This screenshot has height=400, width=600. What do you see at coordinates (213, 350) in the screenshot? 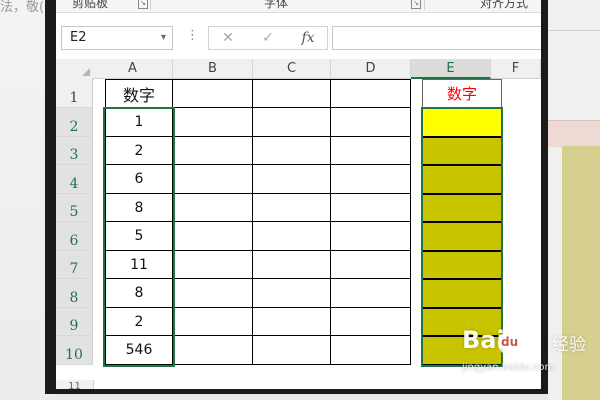
I see `cell-b10` at bounding box center [213, 350].